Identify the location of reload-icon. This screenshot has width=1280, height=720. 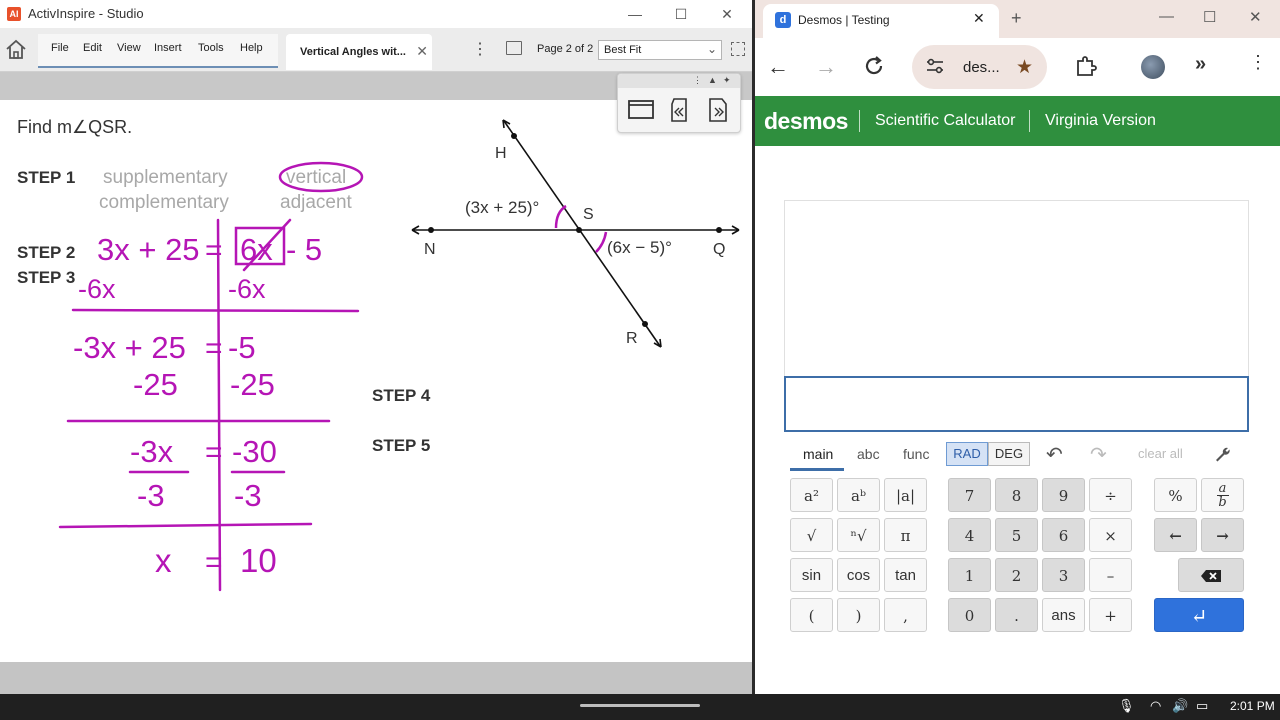
(874, 66).